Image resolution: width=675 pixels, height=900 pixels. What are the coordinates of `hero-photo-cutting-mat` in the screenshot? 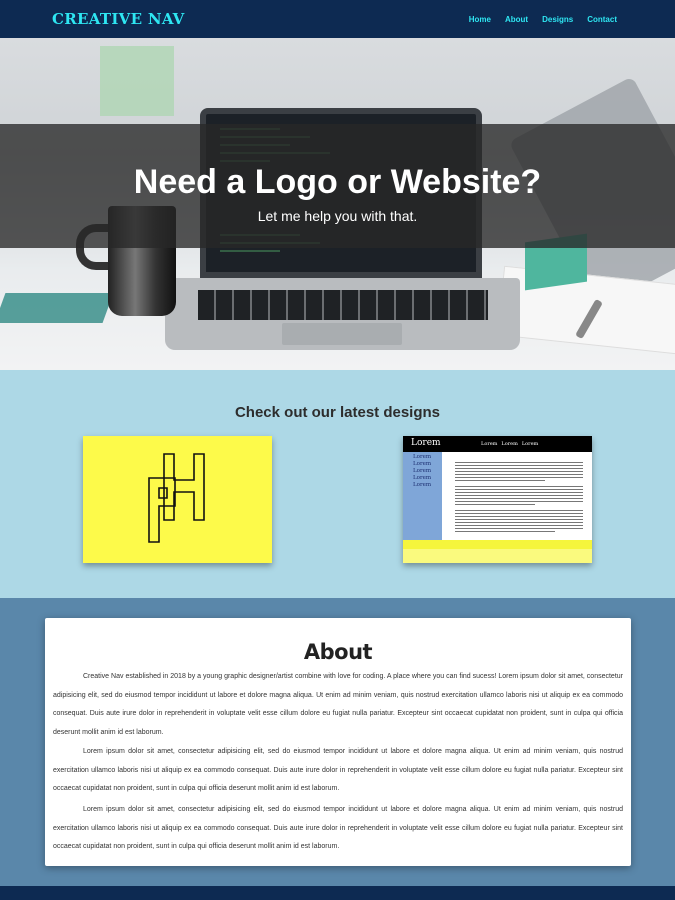 It's located at (57, 308).